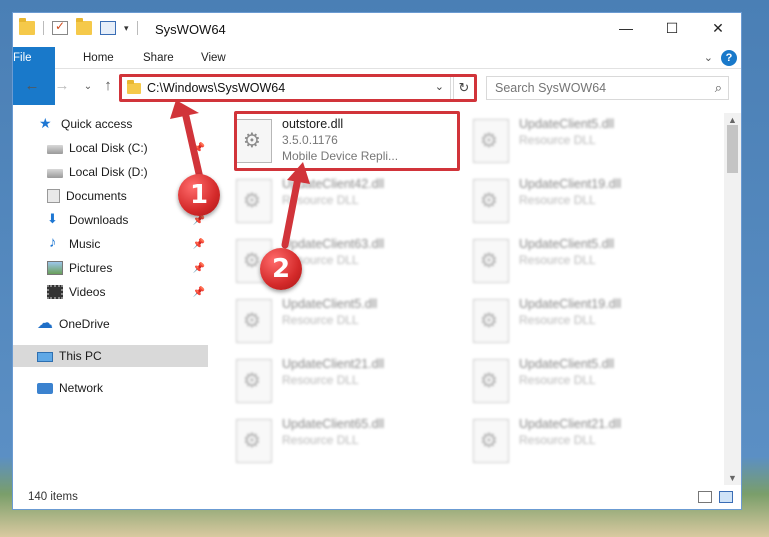  Describe the element at coordinates (199, 195) in the screenshot. I see `annotation-marker-1: 1` at that location.